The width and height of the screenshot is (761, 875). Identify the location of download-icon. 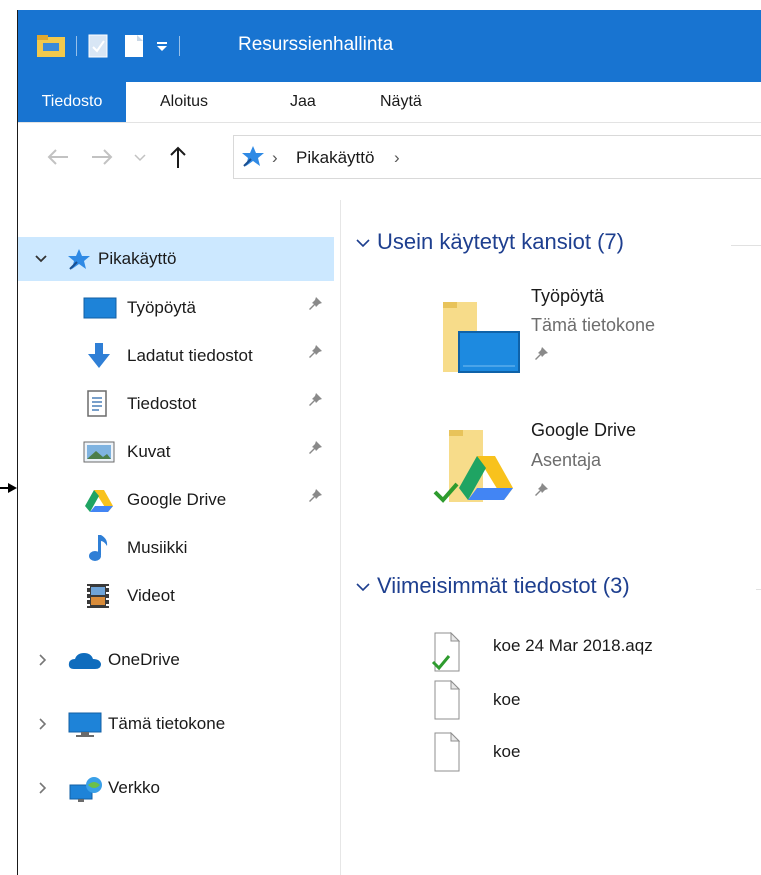
(99, 355).